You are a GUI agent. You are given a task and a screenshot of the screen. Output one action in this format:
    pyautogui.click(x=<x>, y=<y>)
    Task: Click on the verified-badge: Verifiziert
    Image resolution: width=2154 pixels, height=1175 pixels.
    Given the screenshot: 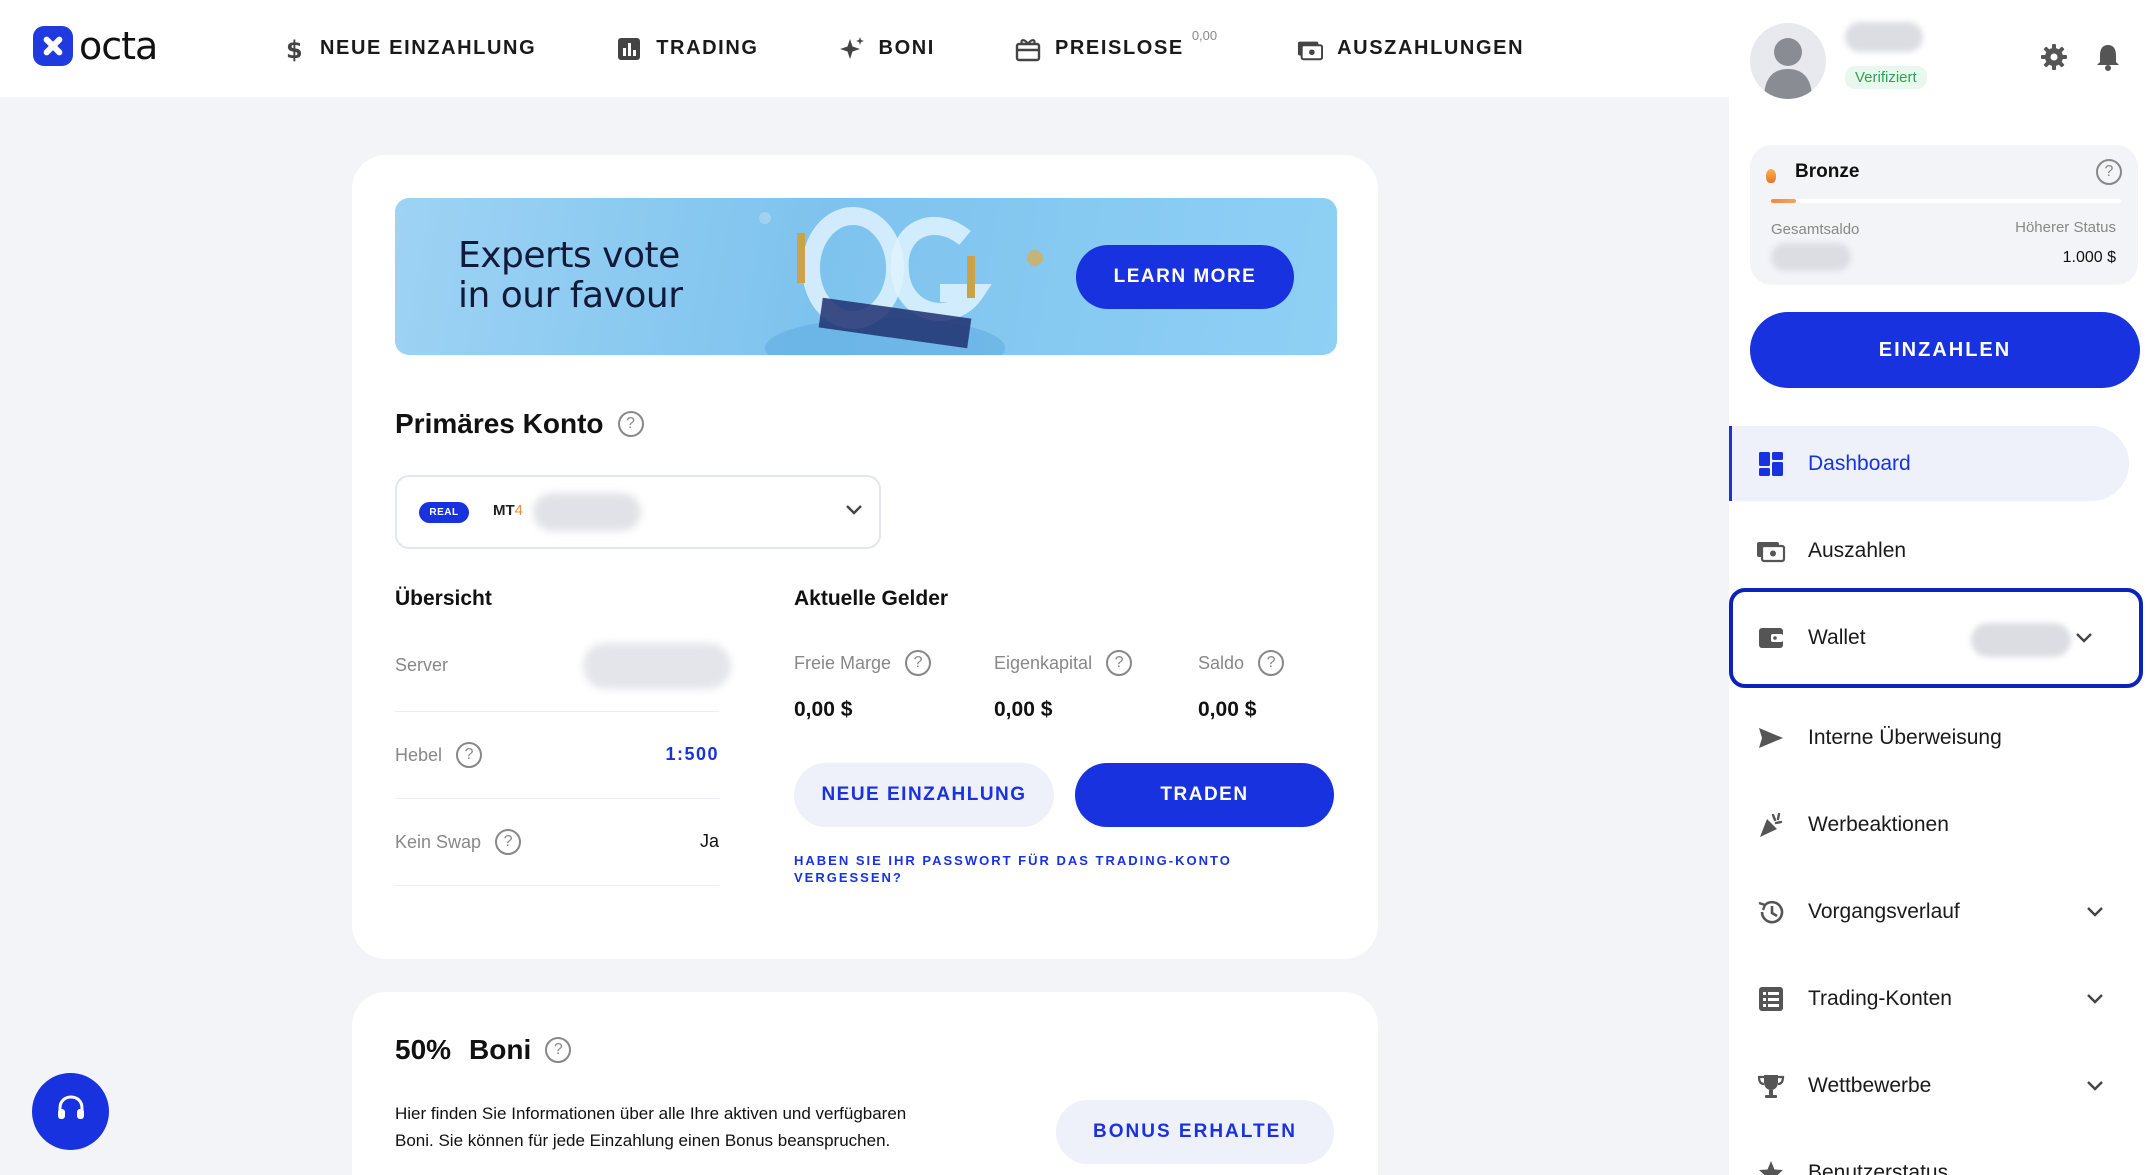 What is the action you would take?
    pyautogui.click(x=1886, y=77)
    